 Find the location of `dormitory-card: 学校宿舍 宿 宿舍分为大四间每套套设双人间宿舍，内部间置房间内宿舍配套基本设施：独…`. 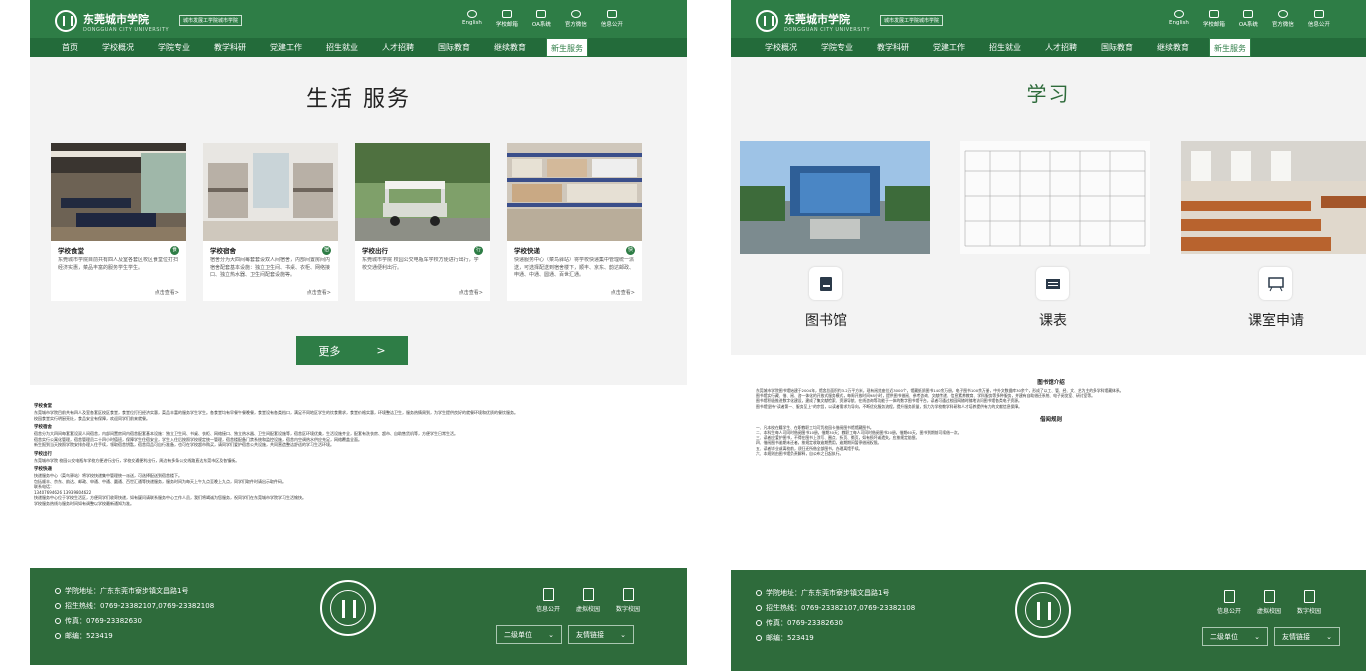

dormitory-card: 学校宿舍 宿 宿舍分为大四间每套套设双人间宿舍，内部间置房间内宿舍配套基本设施：独… is located at coordinates (270, 222).